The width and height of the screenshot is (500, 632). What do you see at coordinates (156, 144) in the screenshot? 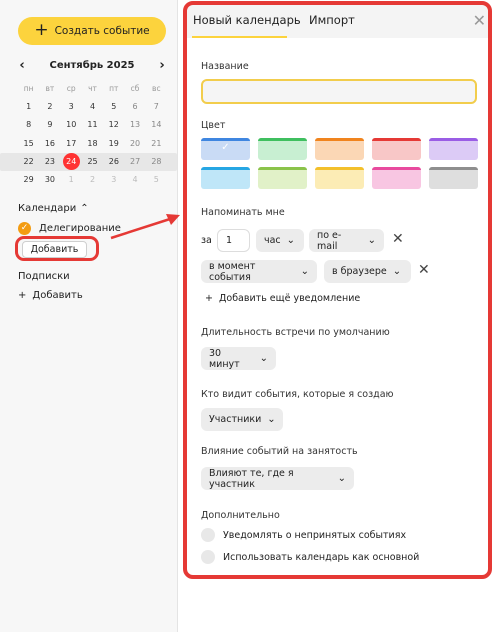
I see `day-cell: 21` at bounding box center [156, 144].